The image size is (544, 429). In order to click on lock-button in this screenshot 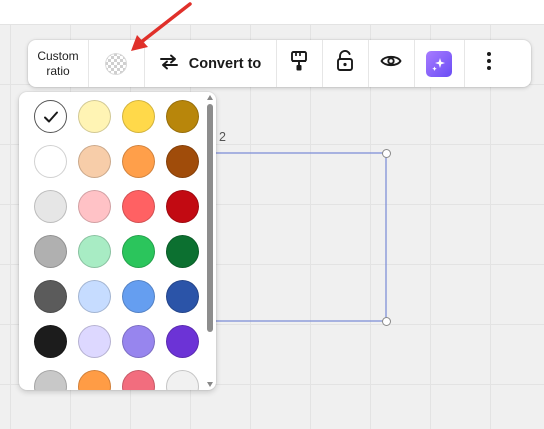, I will do `click(345, 63)`.